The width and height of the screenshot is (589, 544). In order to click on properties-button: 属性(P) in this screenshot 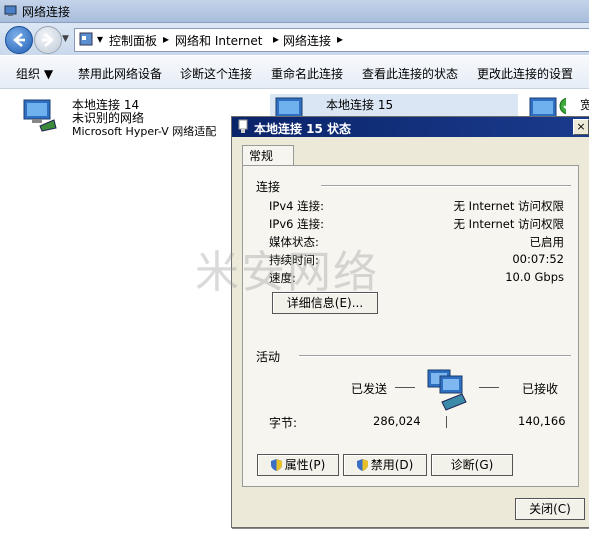, I will do `click(298, 465)`.